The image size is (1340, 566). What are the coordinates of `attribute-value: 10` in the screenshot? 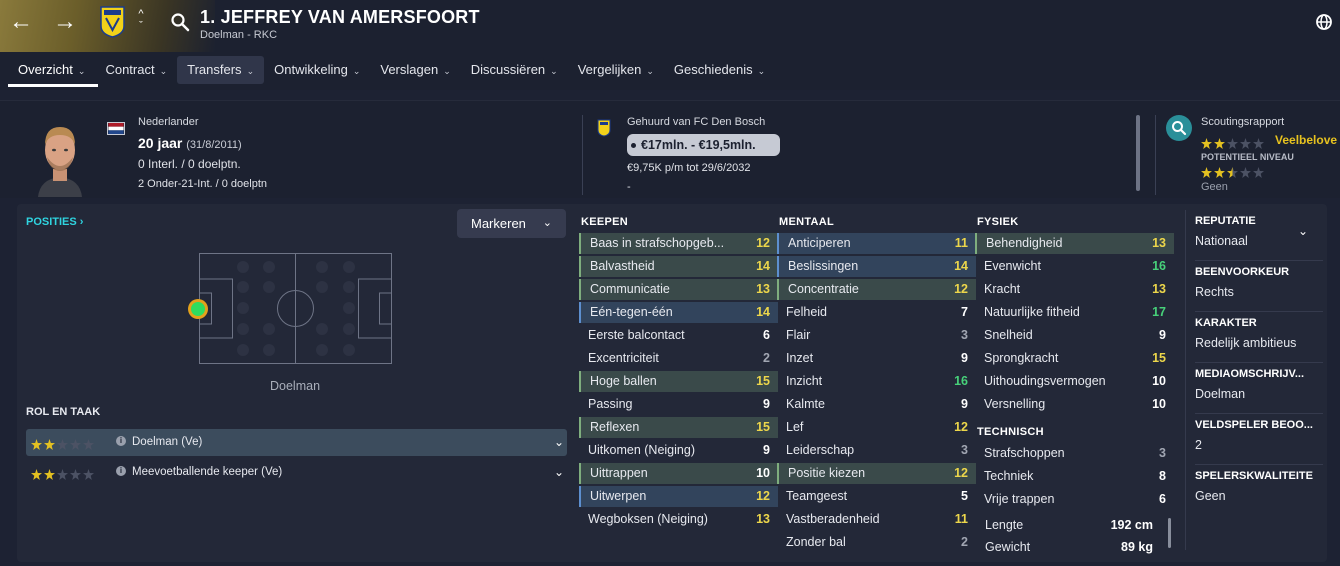 It's located at (763, 473).